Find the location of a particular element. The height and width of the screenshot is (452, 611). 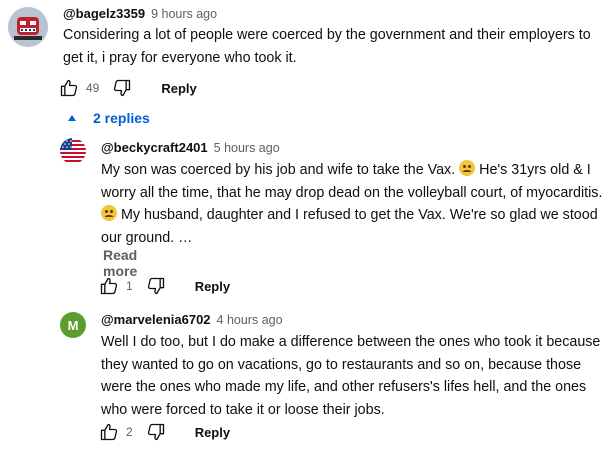

replies-count-label: 2 replies is located at coordinates (121, 118).